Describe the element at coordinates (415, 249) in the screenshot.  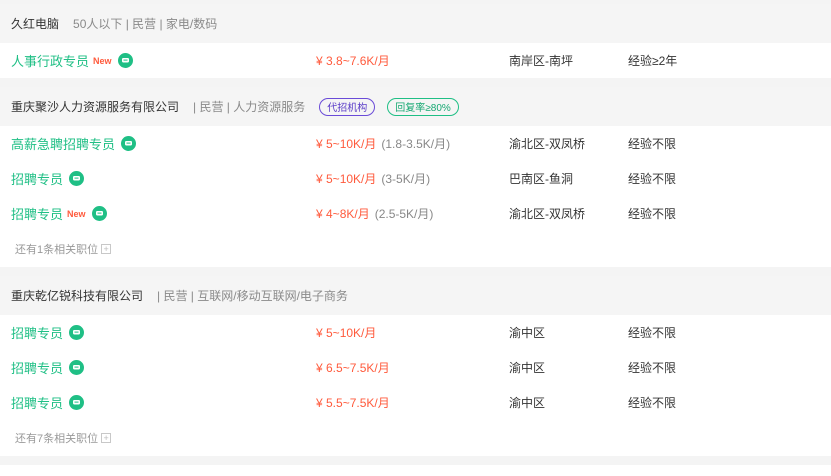
I see `more-jobs-link: 还有1条相关职位 +` at that location.